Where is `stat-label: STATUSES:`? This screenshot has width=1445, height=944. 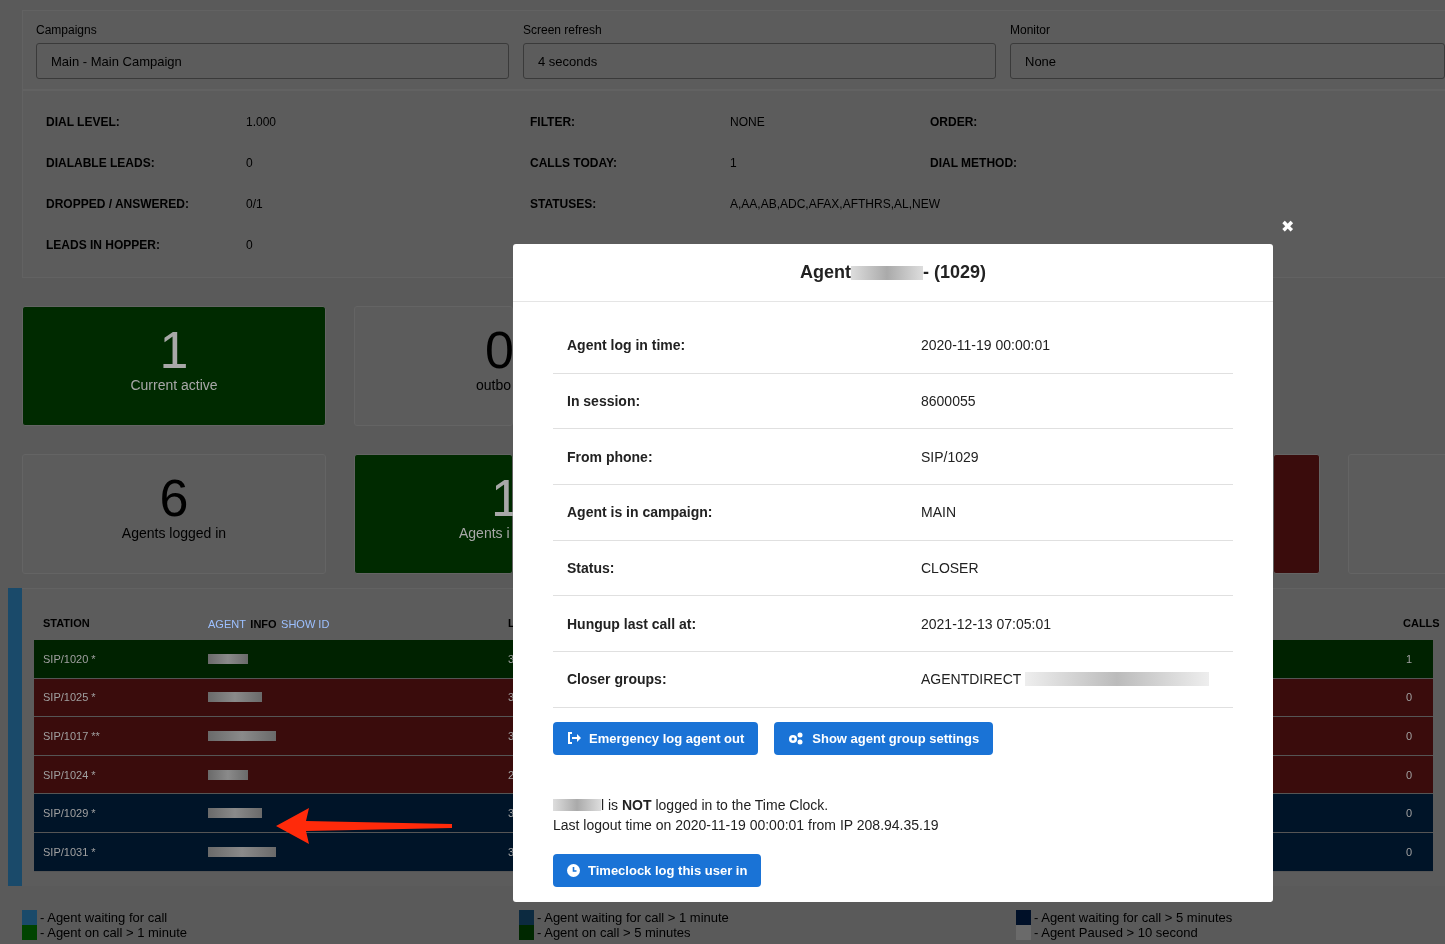
stat-label: STATUSES: is located at coordinates (563, 203).